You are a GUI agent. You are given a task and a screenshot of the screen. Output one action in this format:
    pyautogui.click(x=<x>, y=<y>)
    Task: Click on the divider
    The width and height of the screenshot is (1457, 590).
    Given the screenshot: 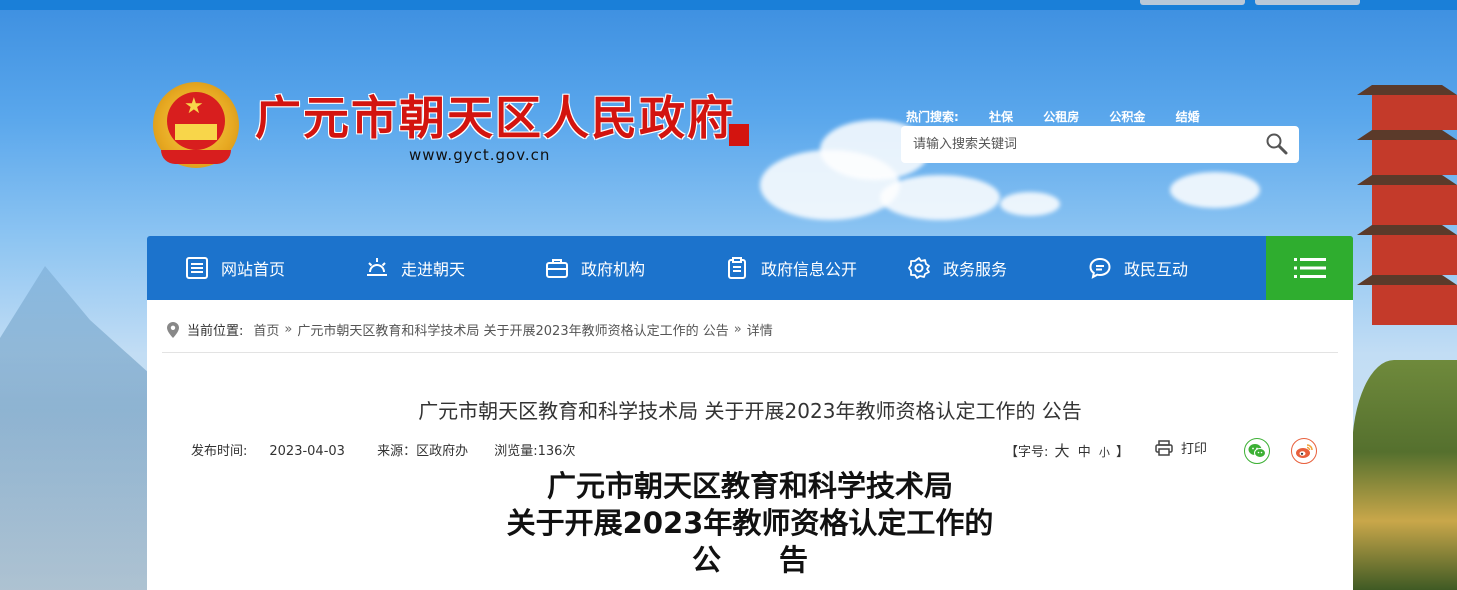 What is the action you would take?
    pyautogui.click(x=750, y=352)
    